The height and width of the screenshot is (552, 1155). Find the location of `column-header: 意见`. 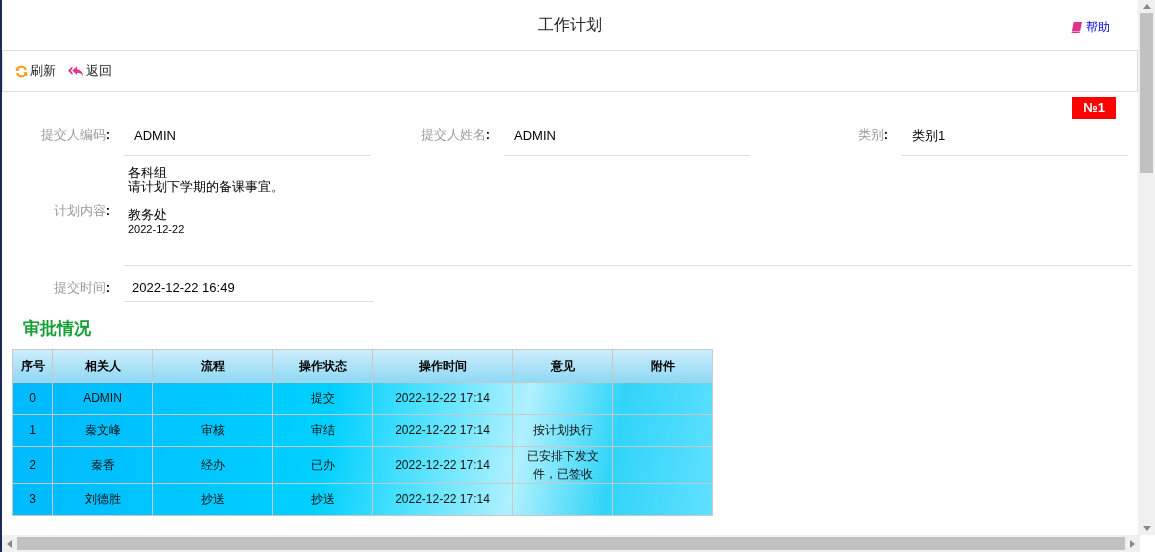

column-header: 意见 is located at coordinates (562, 365).